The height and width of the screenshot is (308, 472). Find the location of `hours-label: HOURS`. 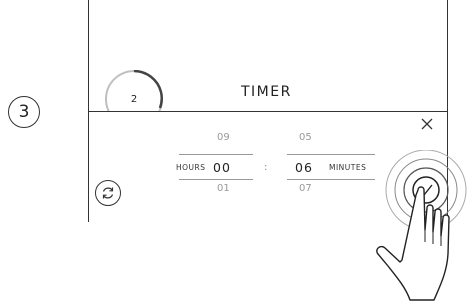

hours-label: HOURS is located at coordinates (191, 167).